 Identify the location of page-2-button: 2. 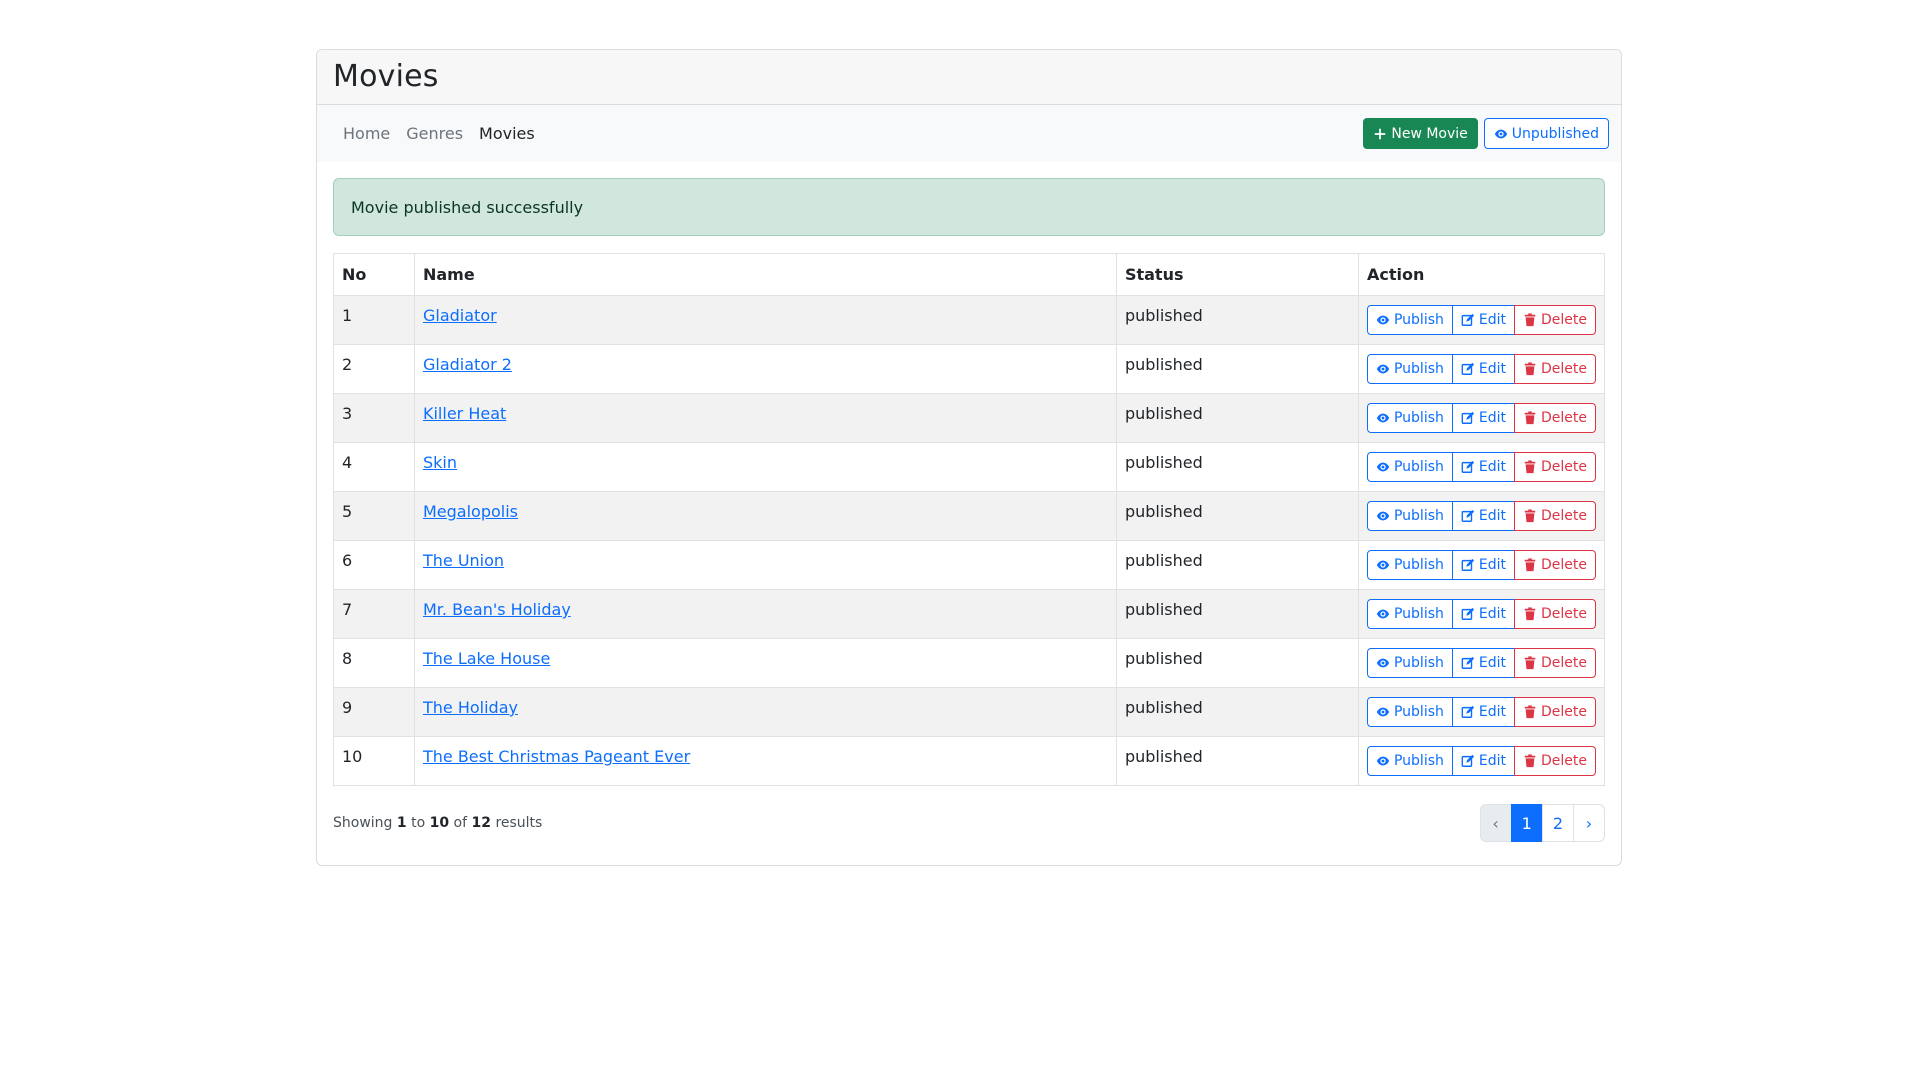
(1557, 823).